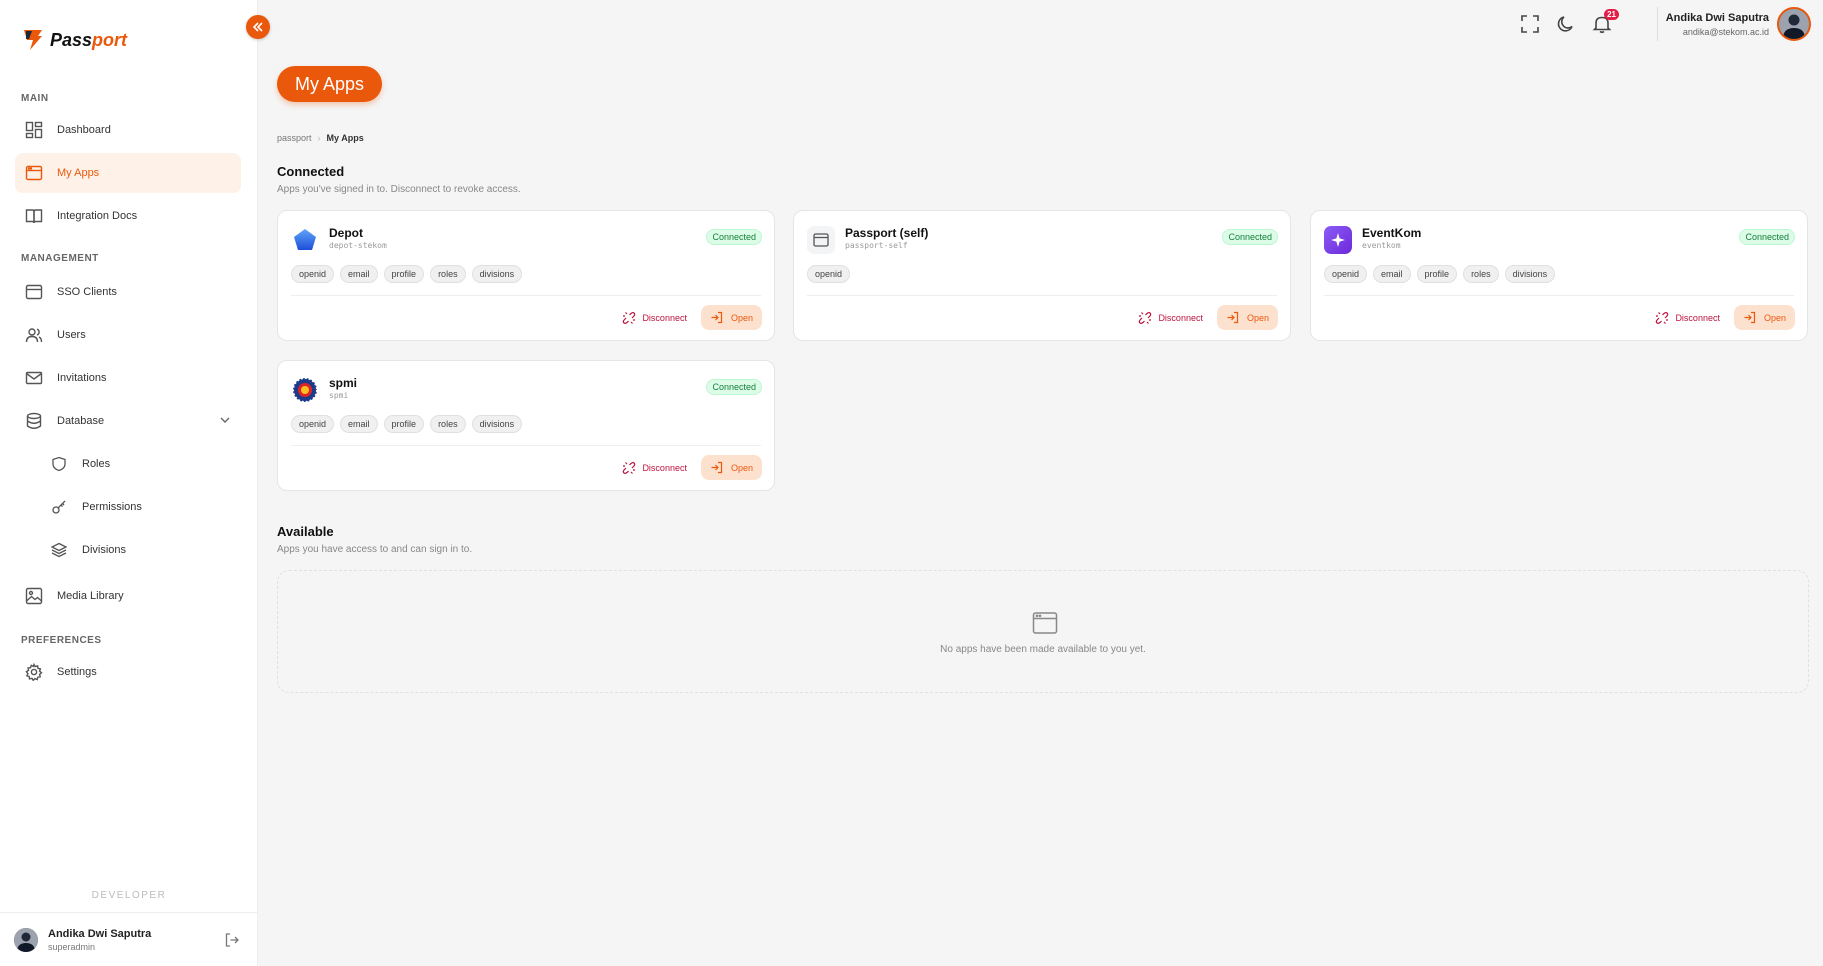 The image size is (1823, 966). I want to click on chevrons-left-icon, so click(257, 27).